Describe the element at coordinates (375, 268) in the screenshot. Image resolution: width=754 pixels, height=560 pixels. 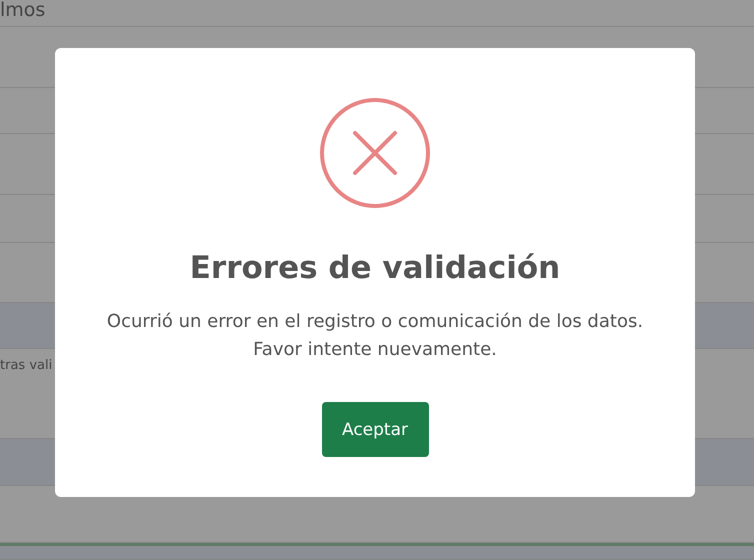
I see `dialog-title: Errores de validación` at that location.